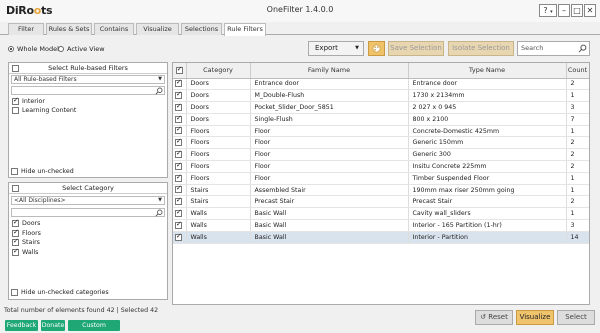 The width and height of the screenshot is (600, 333). I want to click on table-row: StairsPrecast StairPrecast Stair2, so click(381, 202).